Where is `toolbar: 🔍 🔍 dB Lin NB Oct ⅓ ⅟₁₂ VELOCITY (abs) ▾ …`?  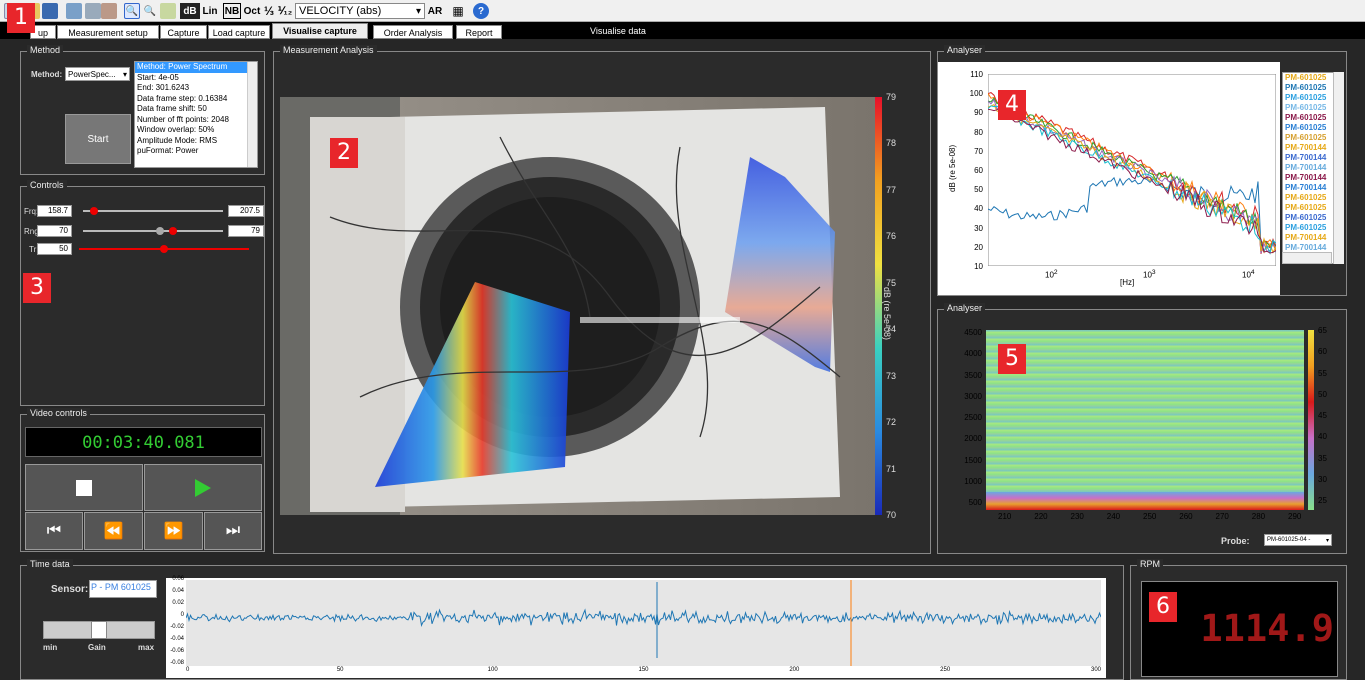 toolbar: 🔍 🔍 dB Lin NB Oct ⅓ ⅟₁₂ VELOCITY (abs) ▾ … is located at coordinates (682, 11).